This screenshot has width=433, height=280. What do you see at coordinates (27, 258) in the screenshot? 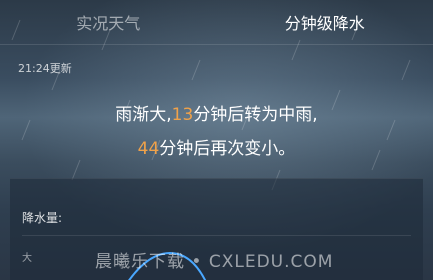
I see `level-label-heavy: 大` at bounding box center [27, 258].